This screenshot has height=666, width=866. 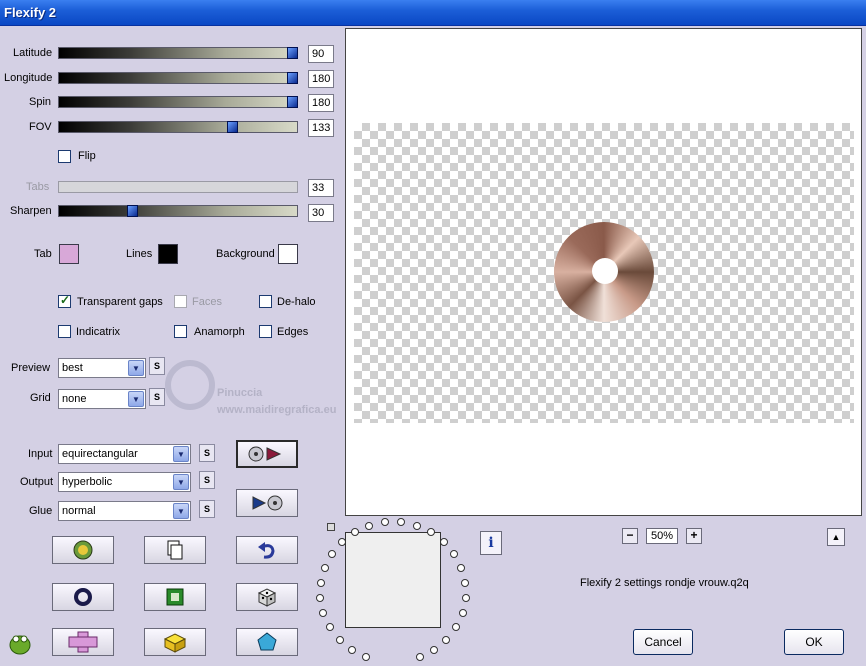 I want to click on copy-icon, so click(x=175, y=550).